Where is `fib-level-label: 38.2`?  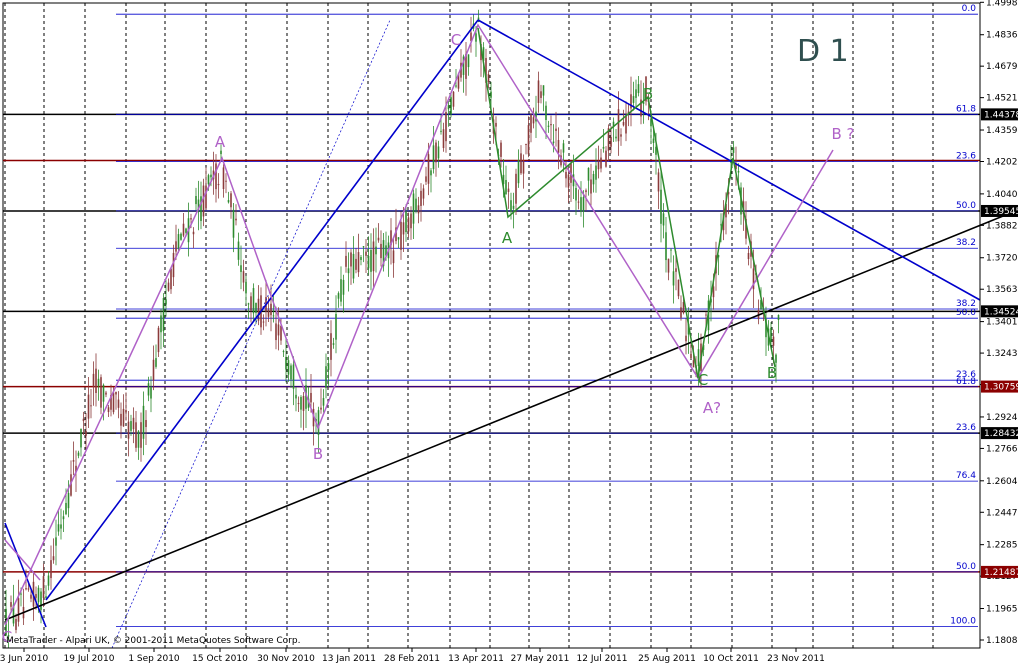 fib-level-label: 38.2 is located at coordinates (966, 243).